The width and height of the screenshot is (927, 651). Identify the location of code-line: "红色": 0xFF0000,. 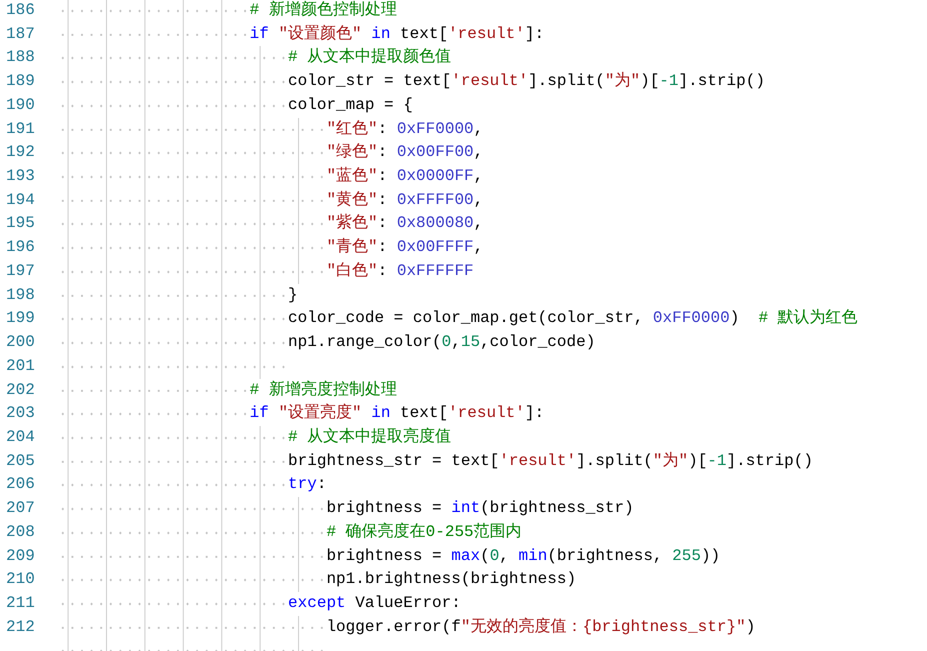
(405, 129).